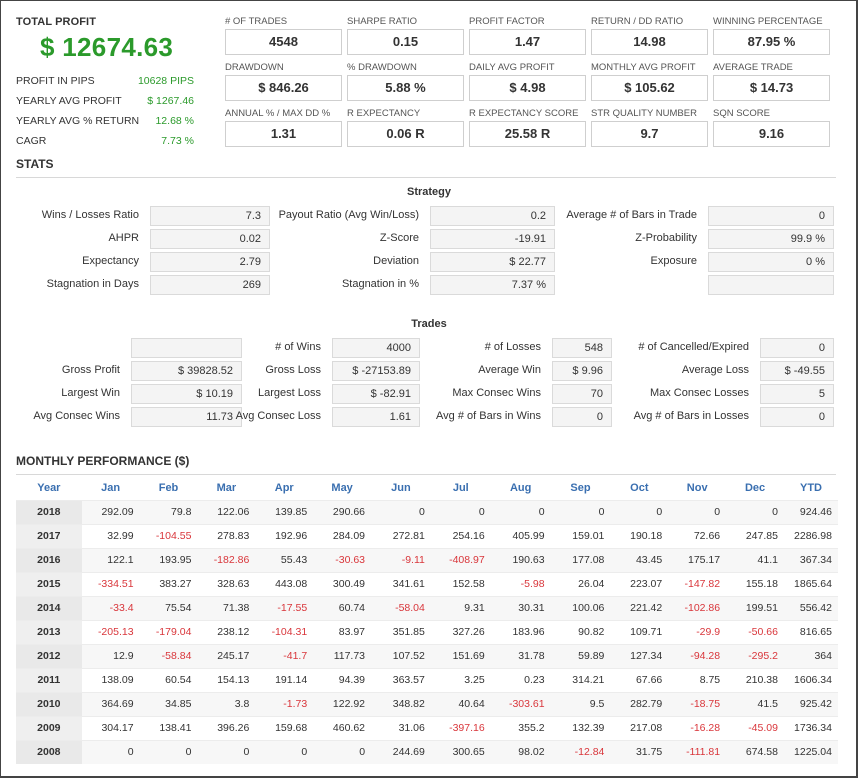  What do you see at coordinates (405, 134) in the screenshot?
I see `kpi-value: 0.06 R` at bounding box center [405, 134].